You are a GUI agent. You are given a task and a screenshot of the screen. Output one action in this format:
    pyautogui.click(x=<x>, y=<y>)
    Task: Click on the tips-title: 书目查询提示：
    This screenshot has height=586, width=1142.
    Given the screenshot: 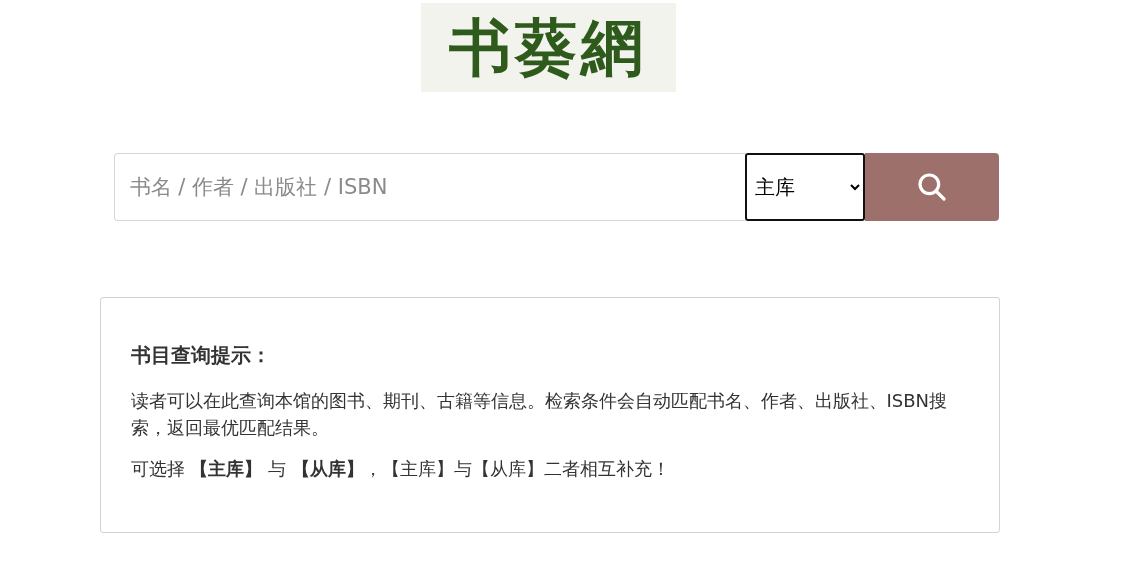 What is the action you would take?
    pyautogui.click(x=201, y=355)
    